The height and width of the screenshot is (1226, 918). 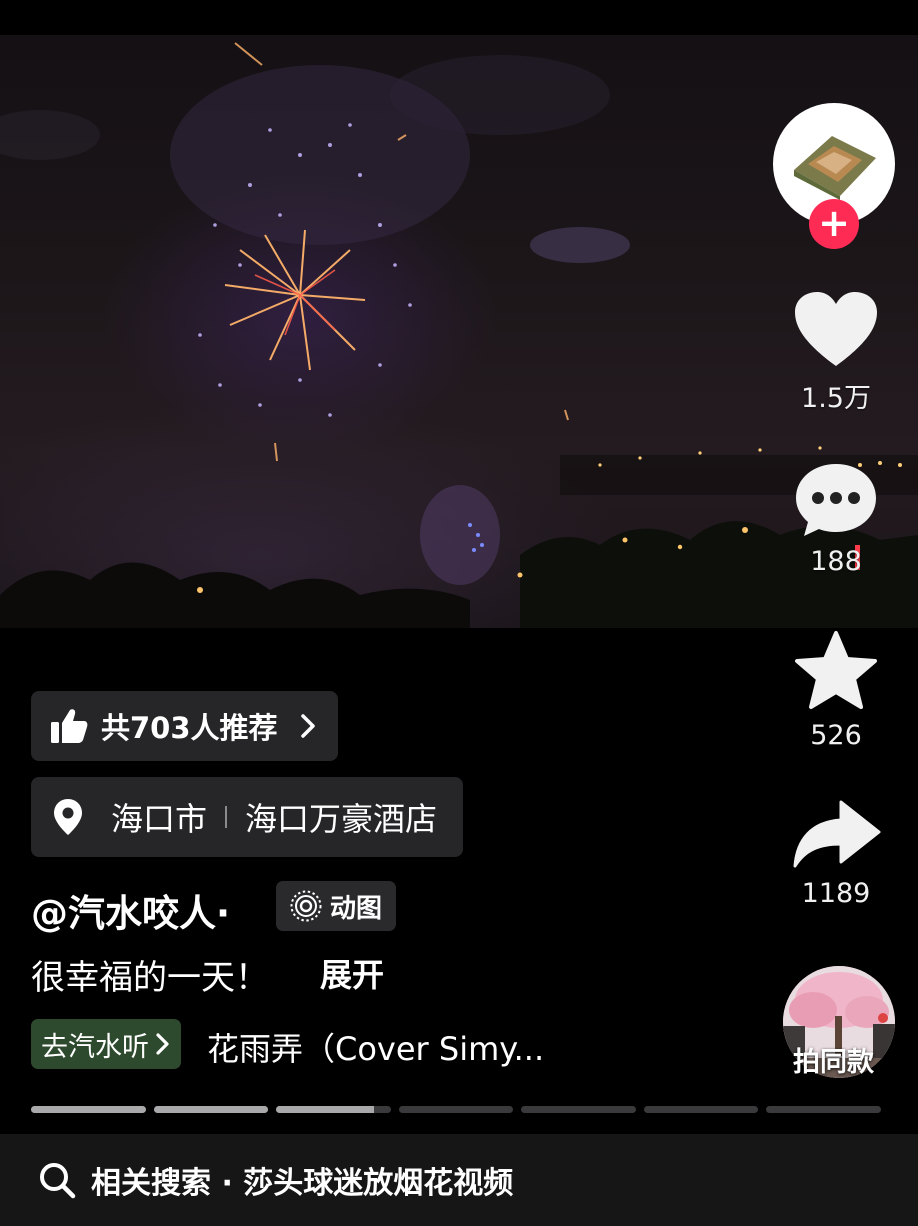 I want to click on search-icon, so click(x=58, y=1181).